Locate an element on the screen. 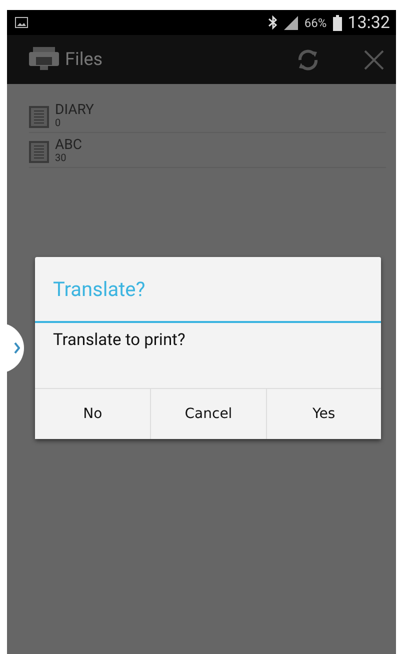  file-name: DIARY is located at coordinates (74, 110).